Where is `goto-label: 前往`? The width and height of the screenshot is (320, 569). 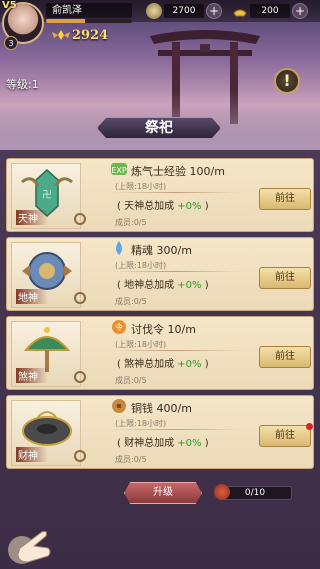
goto-label: 前往 is located at coordinates (285, 435).